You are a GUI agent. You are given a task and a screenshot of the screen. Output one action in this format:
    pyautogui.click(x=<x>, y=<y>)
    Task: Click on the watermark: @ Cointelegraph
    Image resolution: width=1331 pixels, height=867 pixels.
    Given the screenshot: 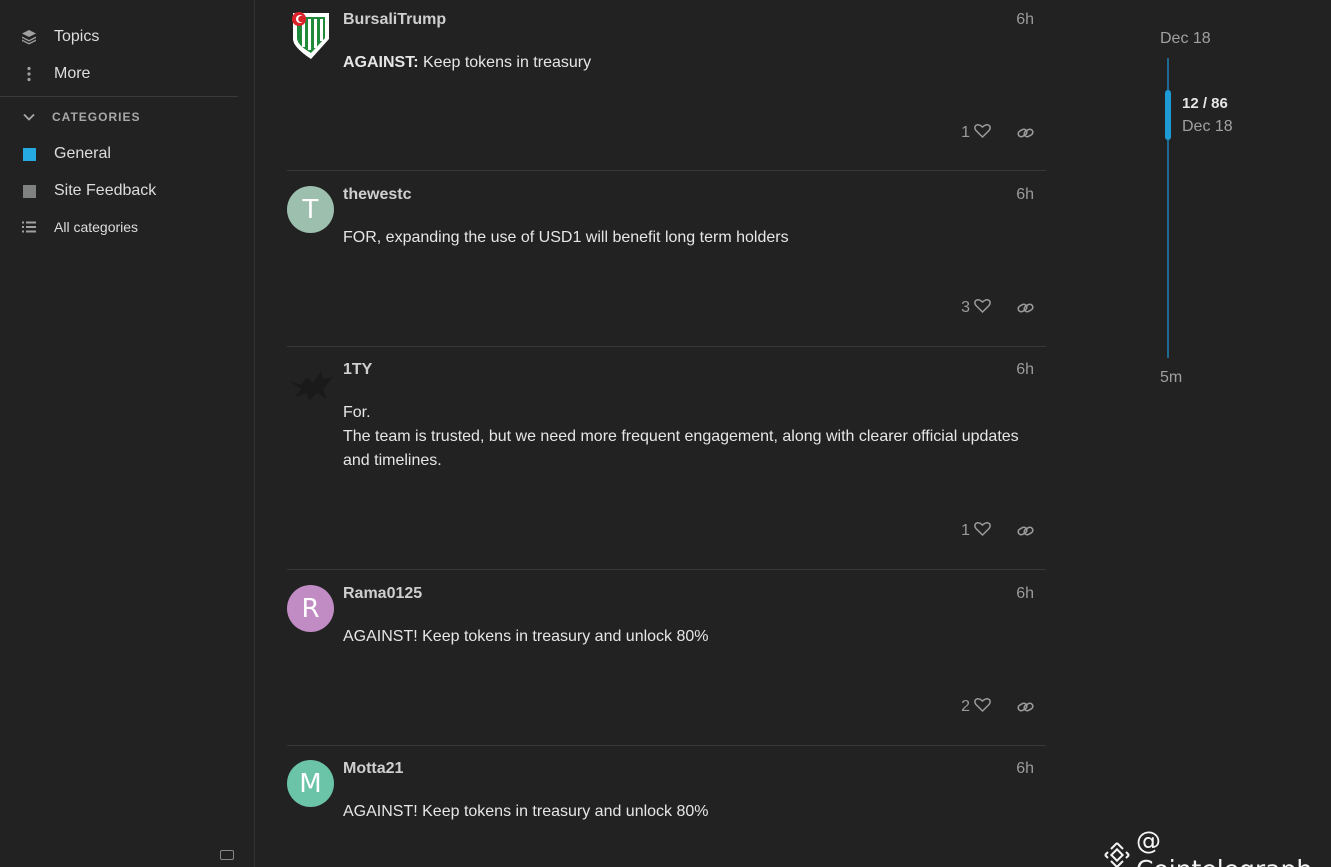 What is the action you would take?
    pyautogui.click(x=1216, y=846)
    